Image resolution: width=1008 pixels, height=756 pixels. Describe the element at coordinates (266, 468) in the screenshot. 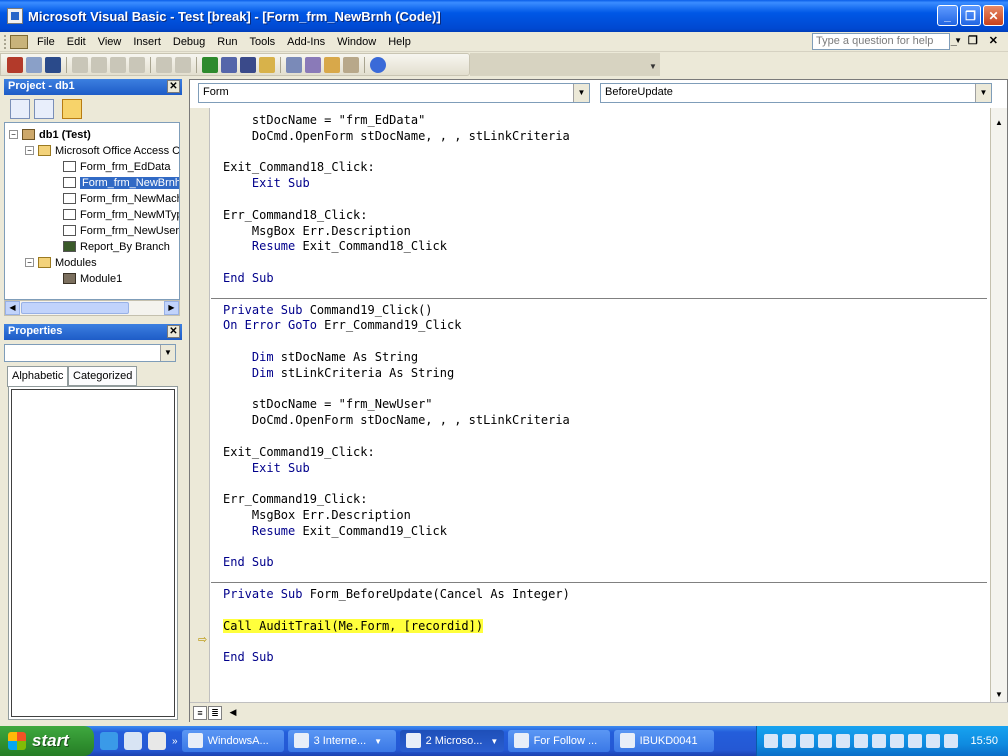

I see `code-line: Exit Sub` at that location.